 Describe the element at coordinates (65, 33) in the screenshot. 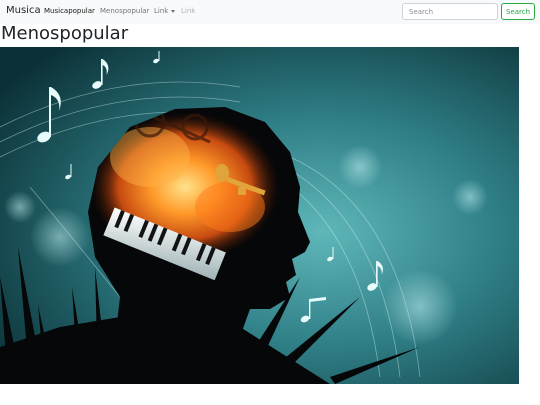

I see `page-title: Menospopular` at that location.